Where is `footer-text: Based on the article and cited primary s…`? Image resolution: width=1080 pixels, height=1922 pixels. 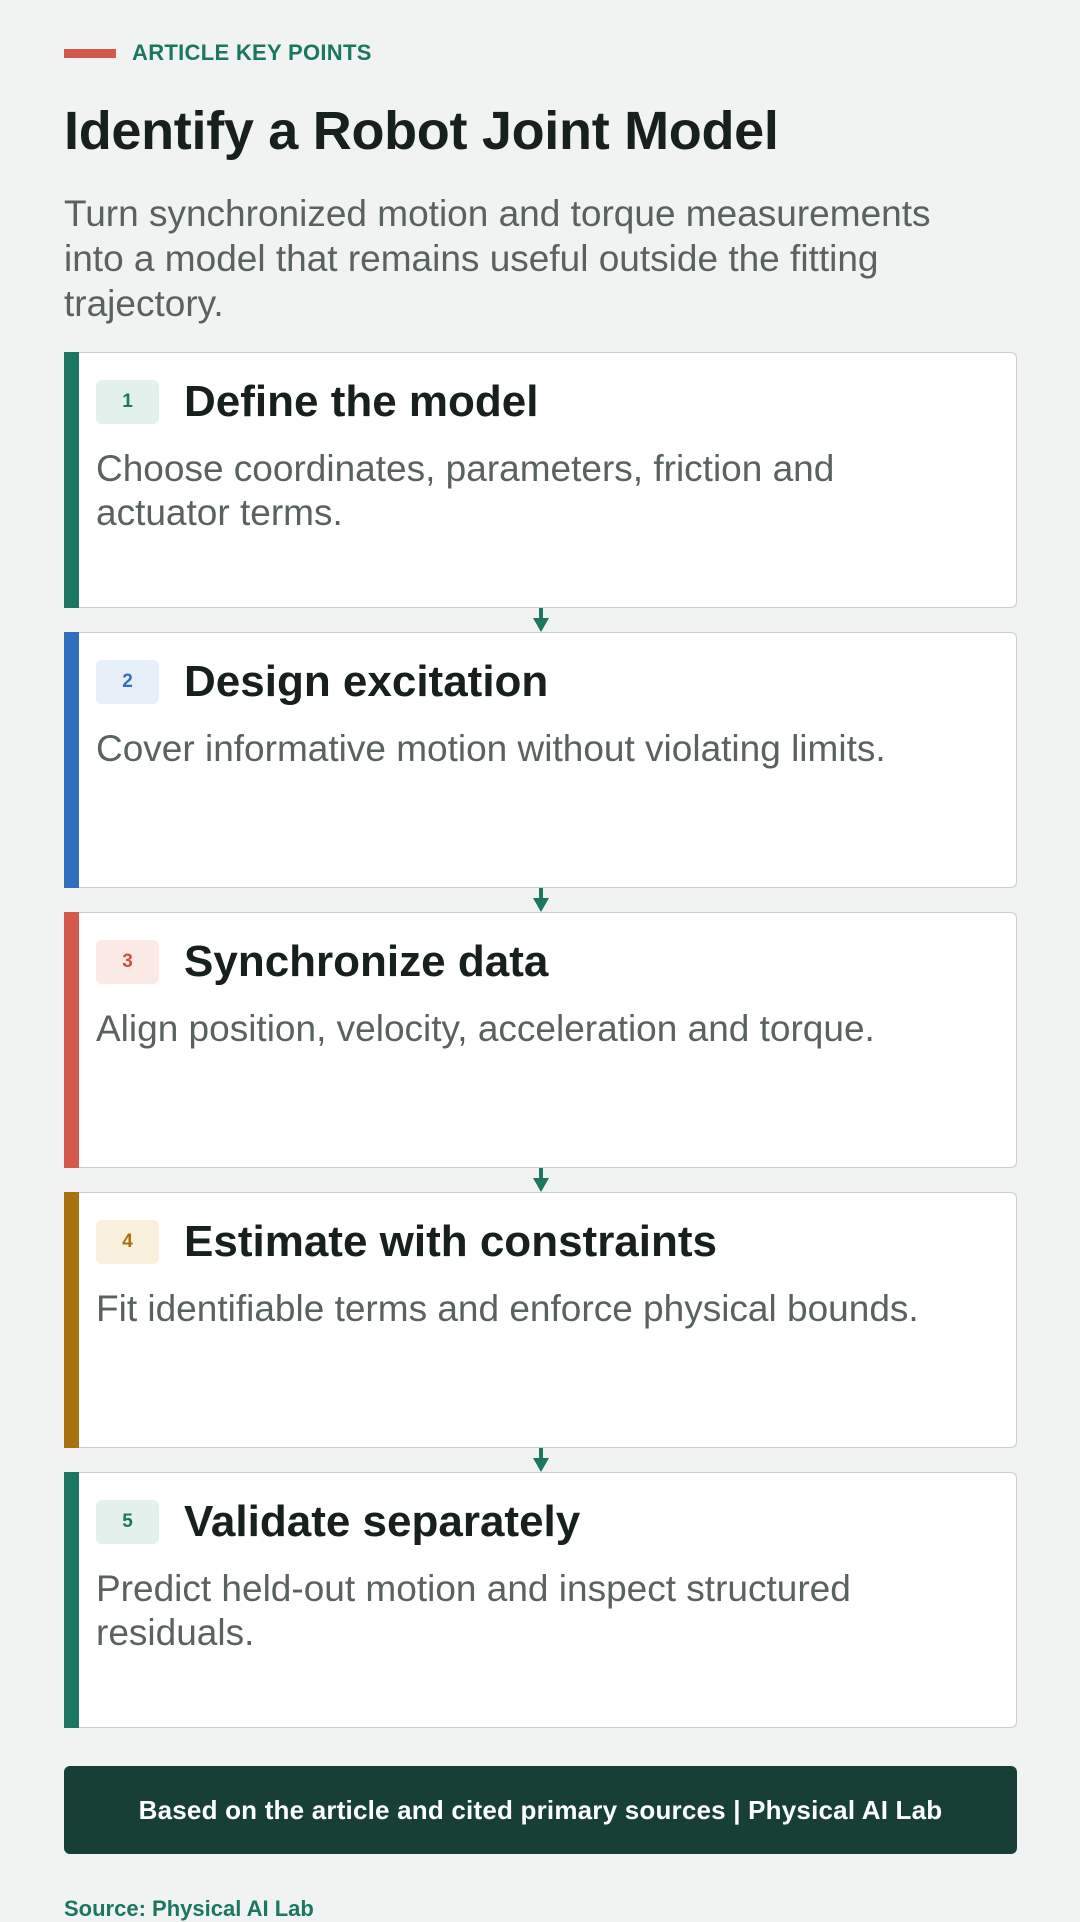
footer-text: Based on the article and cited primary s… is located at coordinates (540, 1809).